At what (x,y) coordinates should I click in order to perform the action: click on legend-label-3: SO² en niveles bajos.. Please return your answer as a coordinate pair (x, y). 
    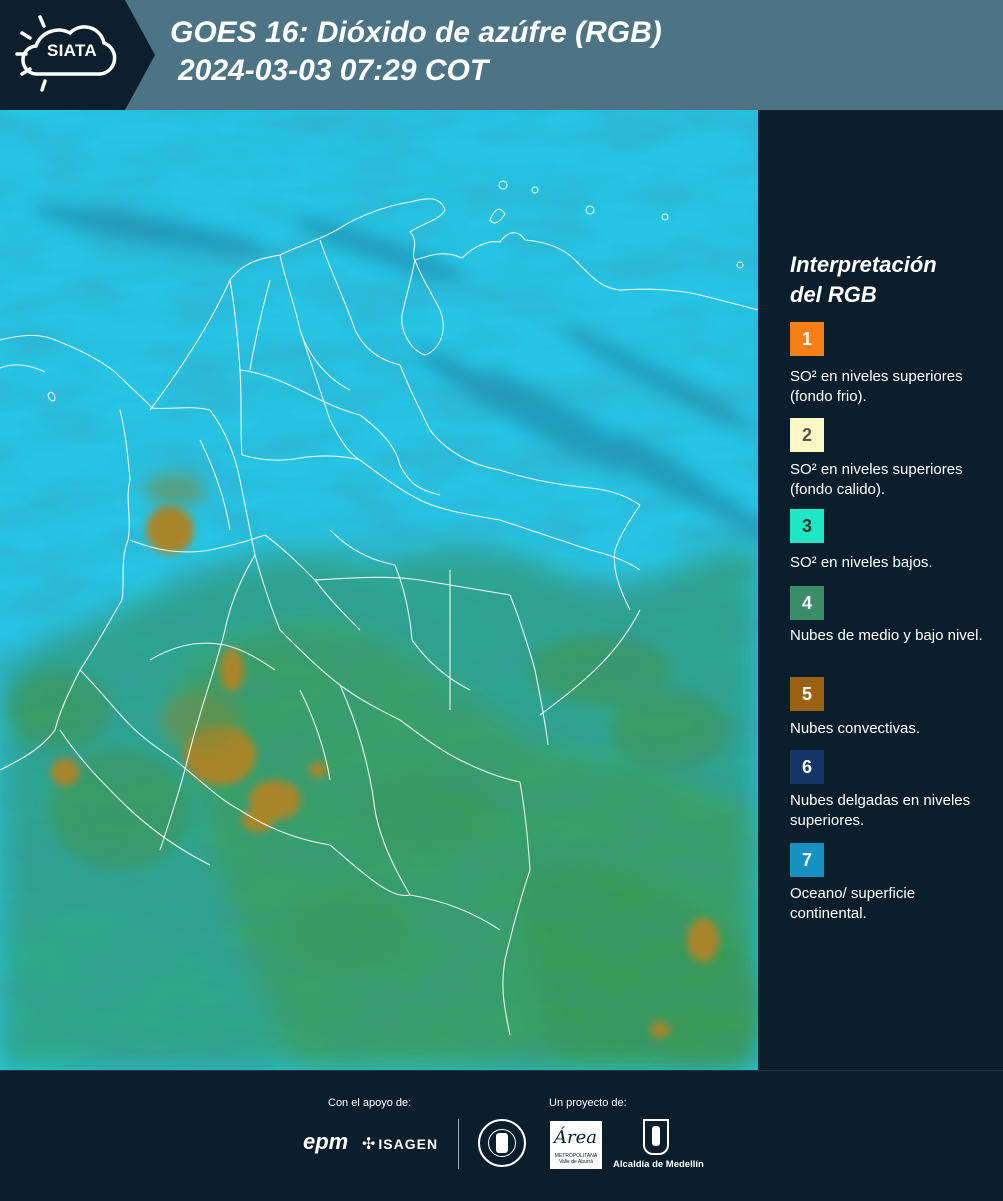
    Looking at the image, I should click on (861, 562).